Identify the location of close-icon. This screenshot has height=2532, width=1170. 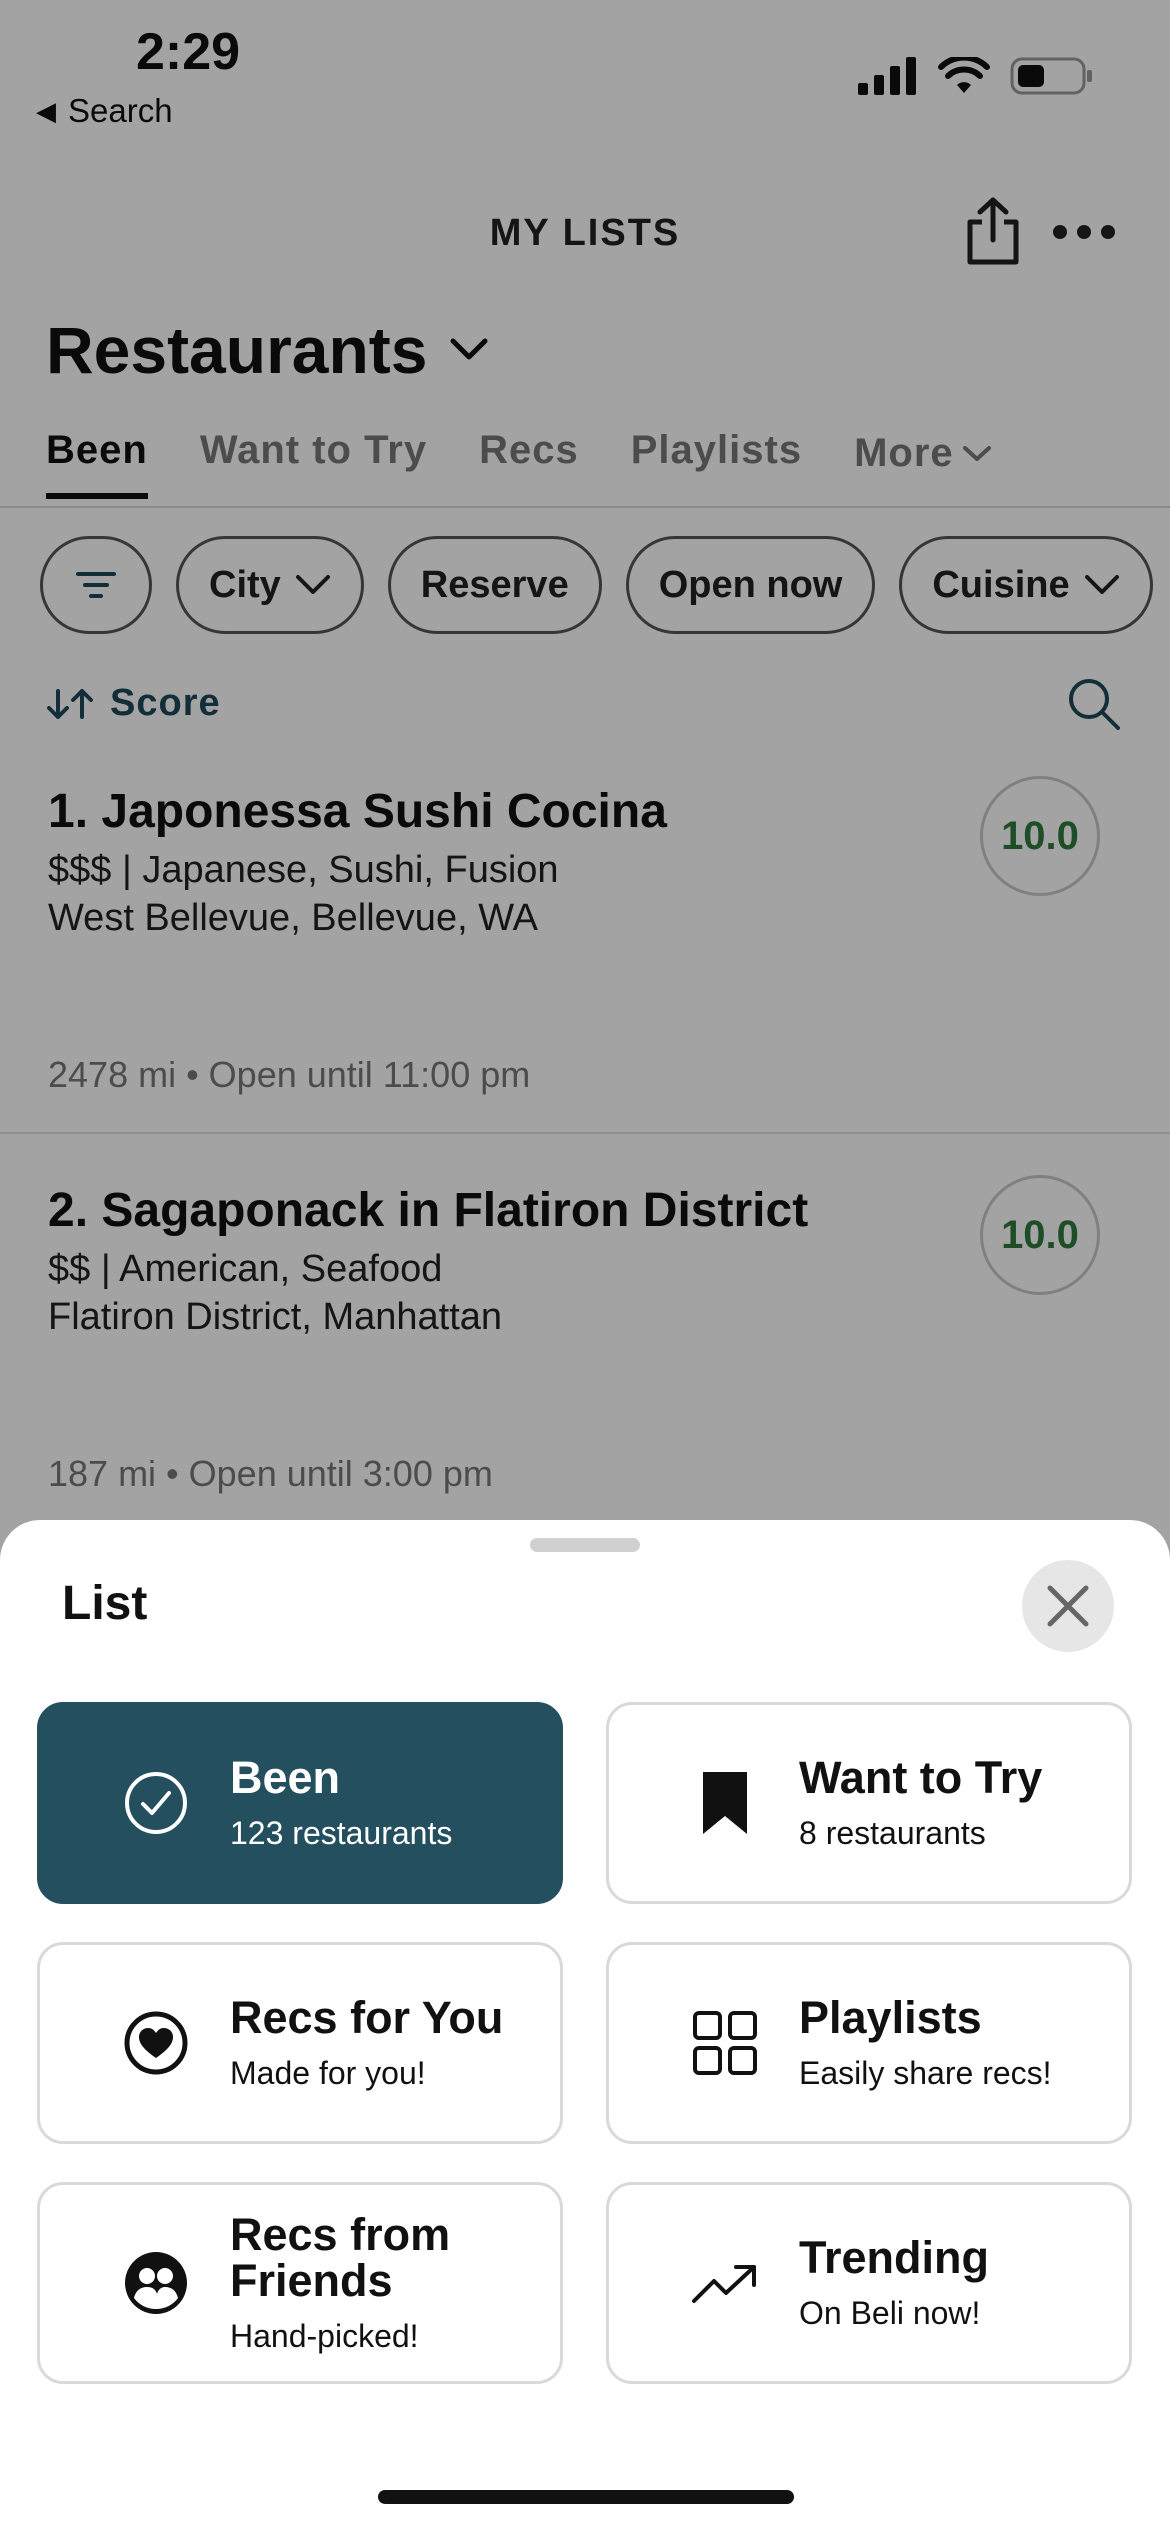
(1068, 1606).